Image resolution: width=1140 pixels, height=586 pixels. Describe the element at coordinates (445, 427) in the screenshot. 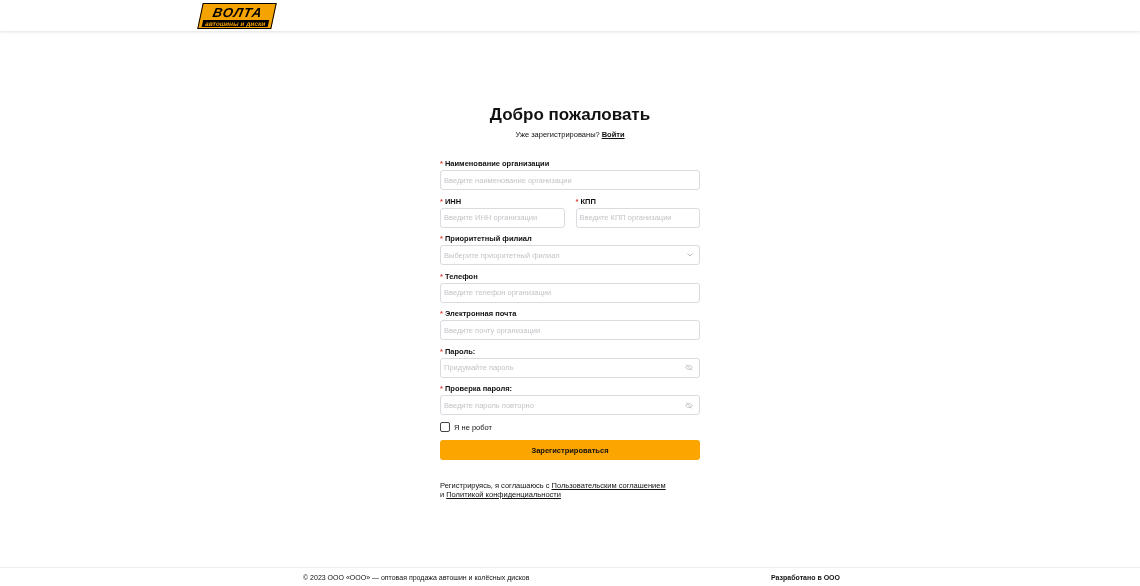

I see `checkbox` at that location.